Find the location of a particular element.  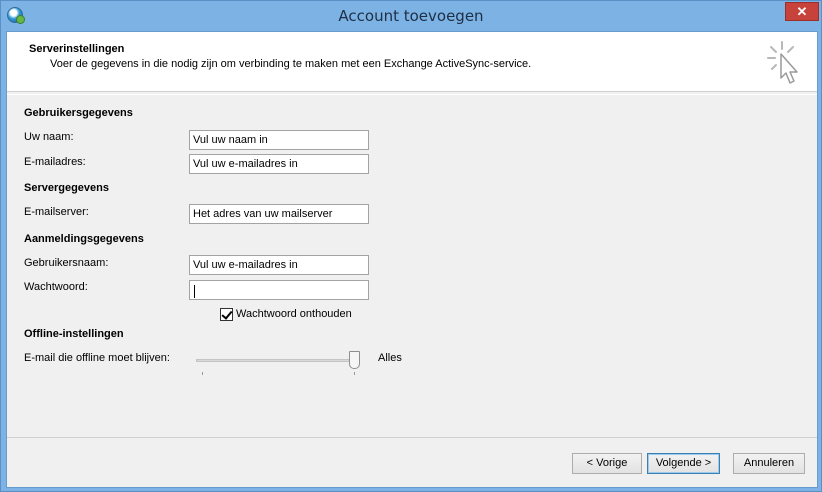

section-login-info: Aanmeldingsgegevens is located at coordinates (84, 239).